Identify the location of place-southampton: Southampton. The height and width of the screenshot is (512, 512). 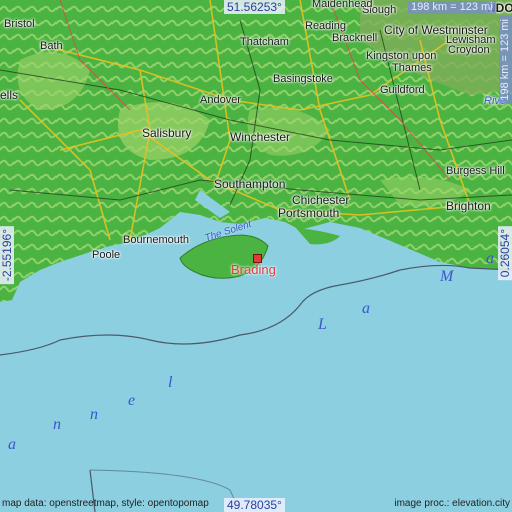
(250, 184).